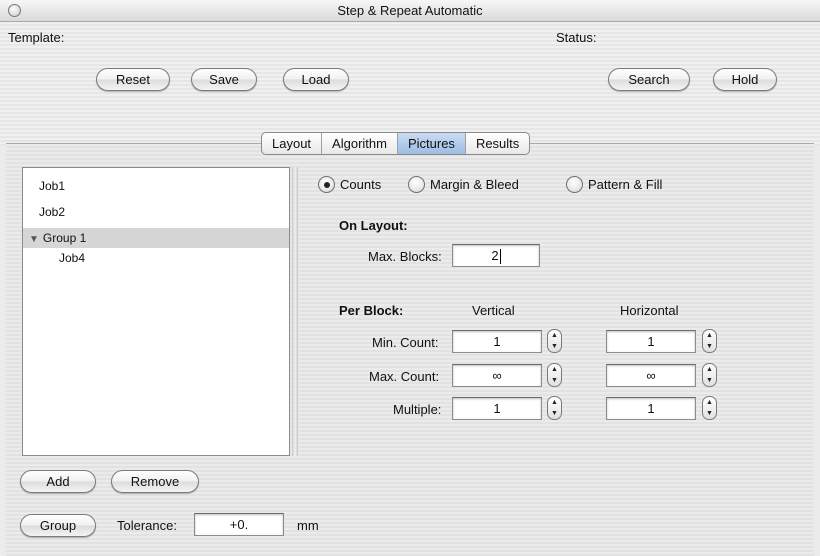 The width and height of the screenshot is (820, 556). What do you see at coordinates (651, 341) in the screenshot?
I see `min-count-horizontal-input: 1` at bounding box center [651, 341].